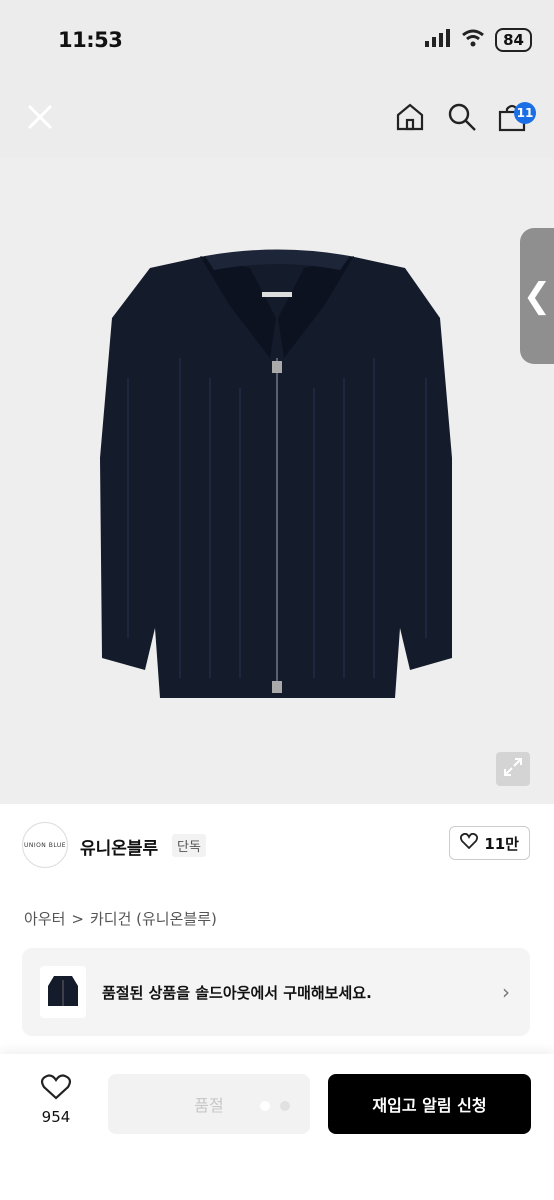  I want to click on restock-label: 재입고 알림 신청, so click(429, 1105).